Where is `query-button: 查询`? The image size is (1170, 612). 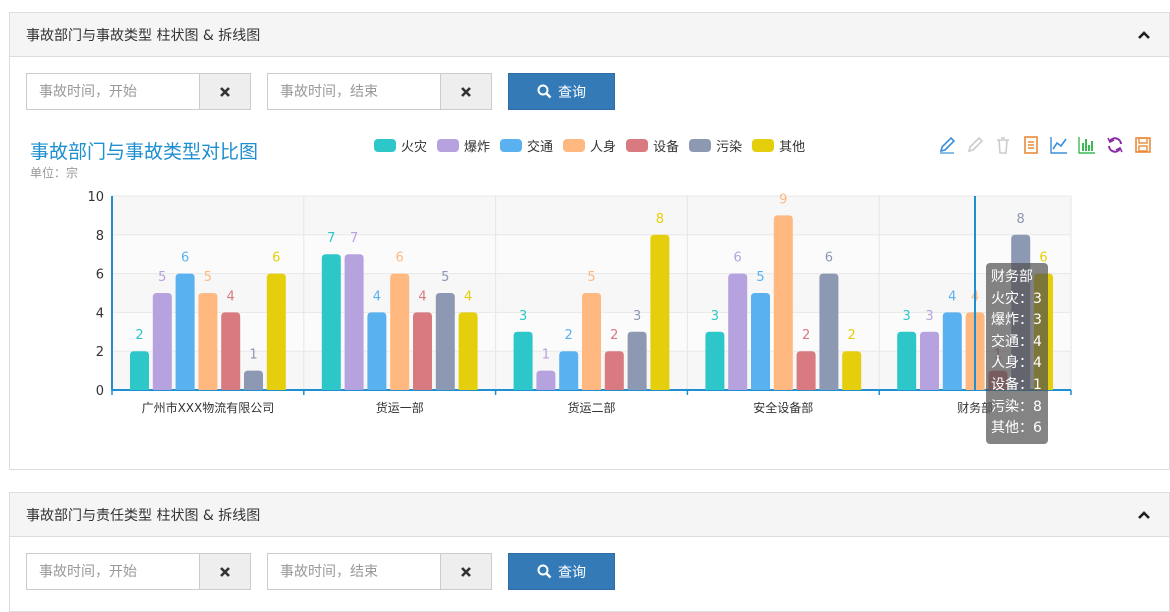 query-button: 查询 is located at coordinates (561, 571).